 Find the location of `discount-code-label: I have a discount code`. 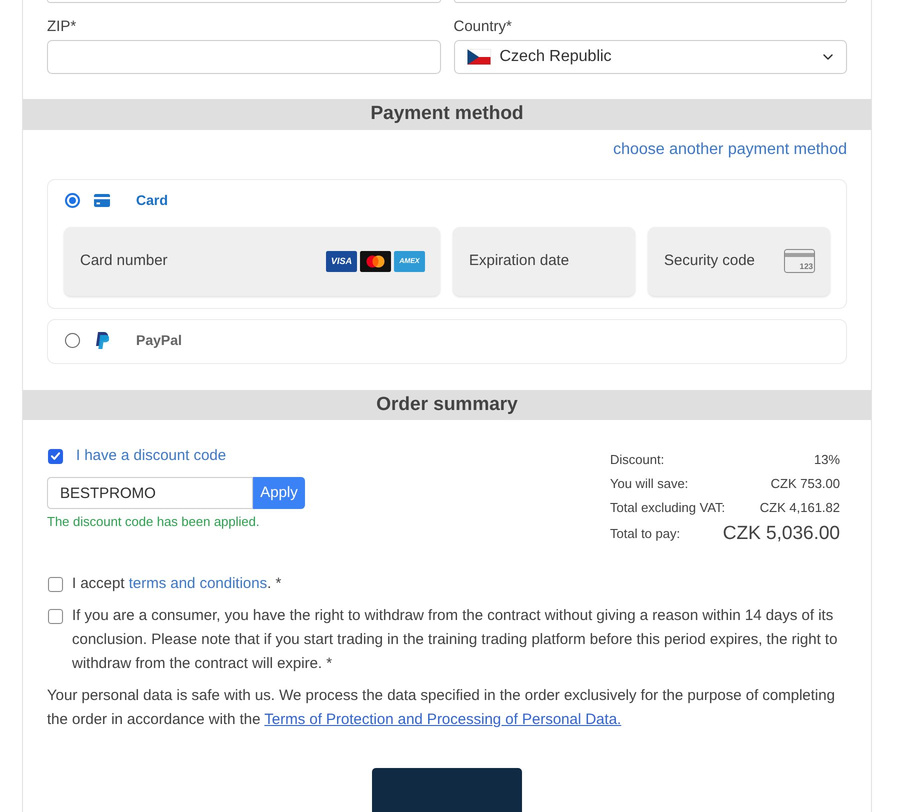

discount-code-label: I have a discount code is located at coordinates (151, 456).